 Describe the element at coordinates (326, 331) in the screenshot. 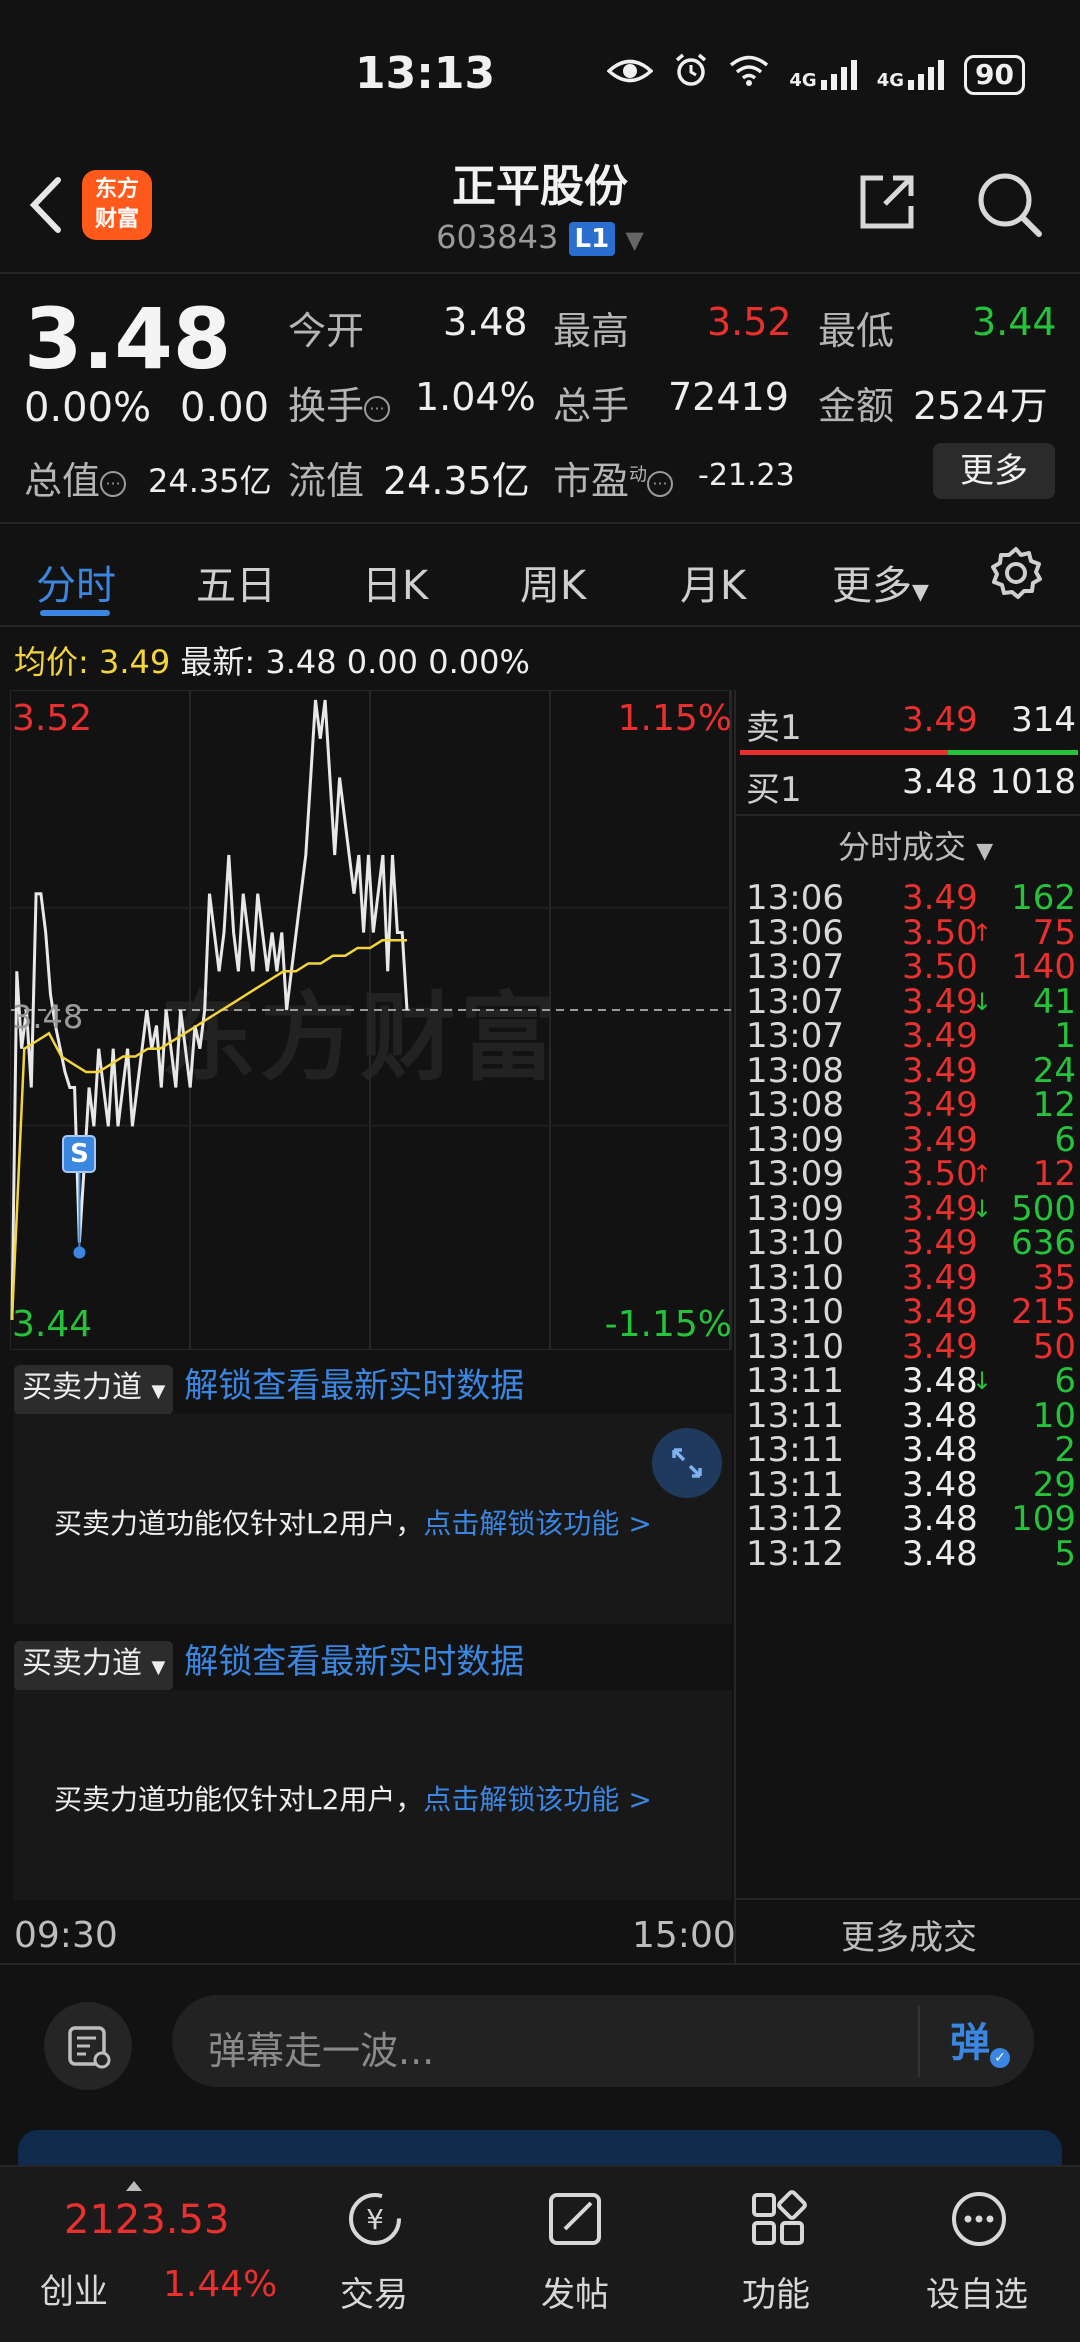

I see `open-label: 今开` at that location.